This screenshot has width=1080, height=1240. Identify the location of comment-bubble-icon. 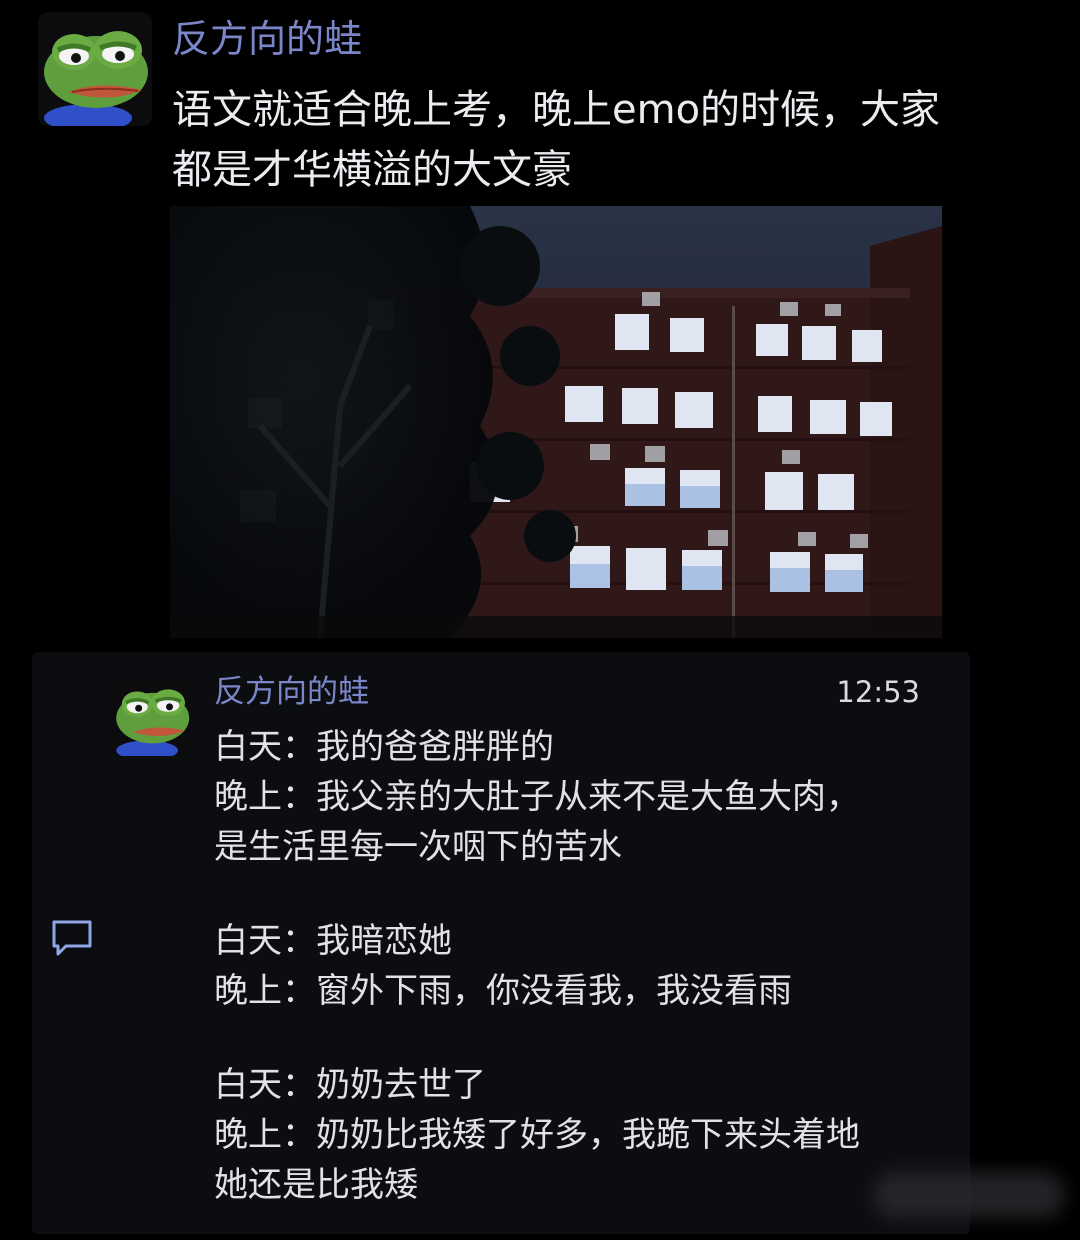
(72, 938).